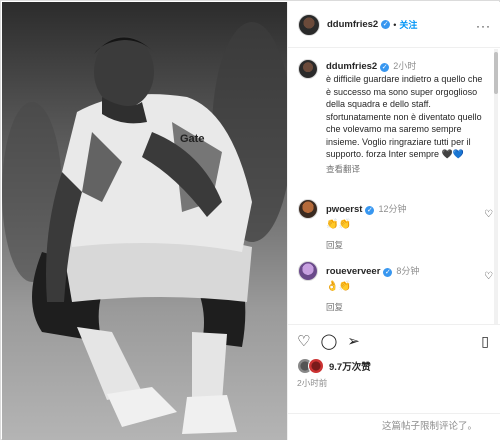 This screenshot has height=440, width=500. Describe the element at coordinates (408, 24) in the screenshot. I see `follow-button: 关注` at that location.